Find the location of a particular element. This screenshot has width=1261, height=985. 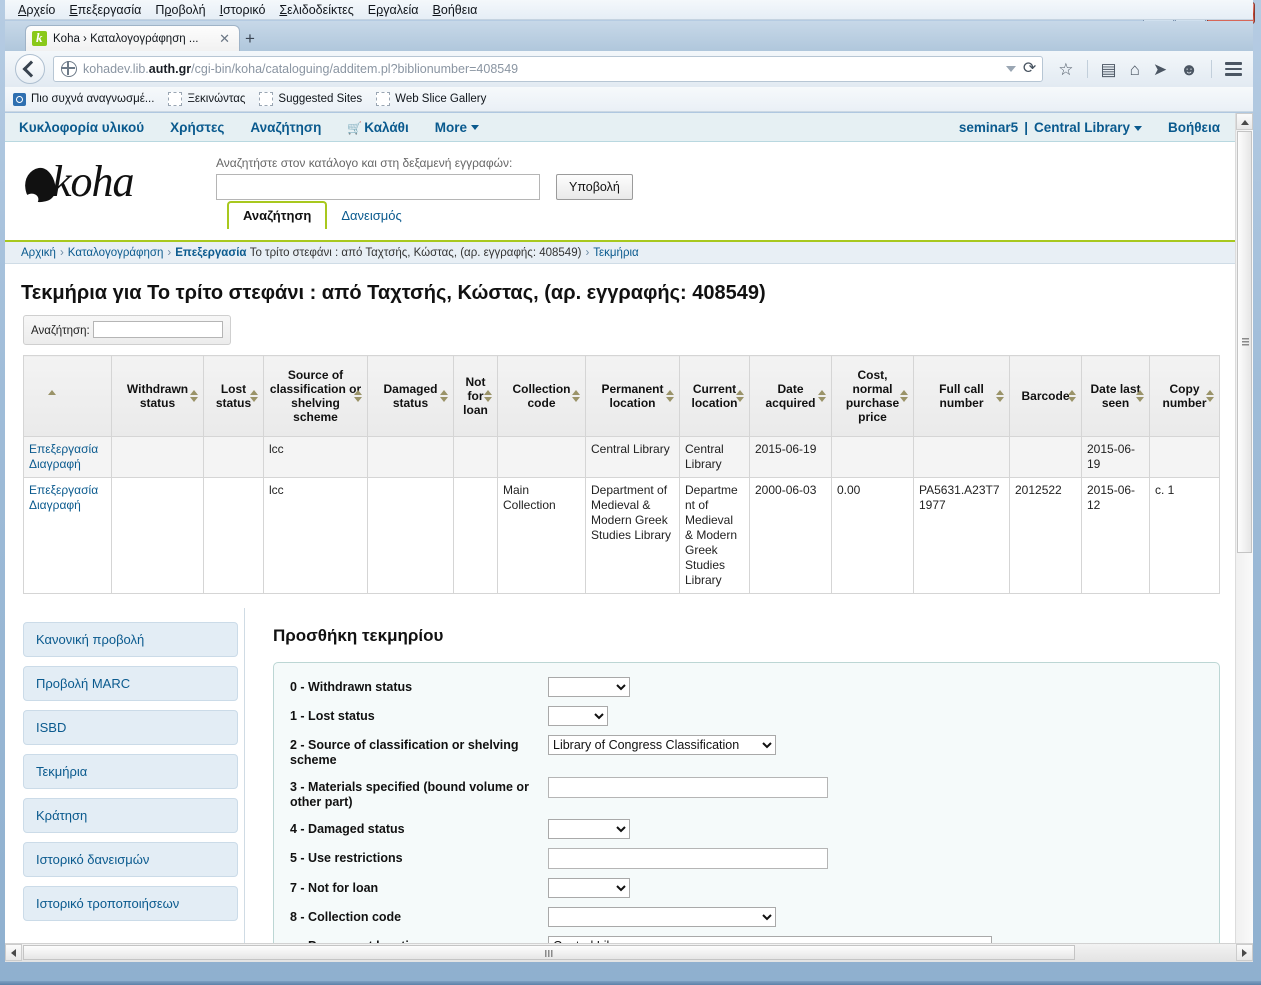

menu-history: Ιστορικό is located at coordinates (243, 10).